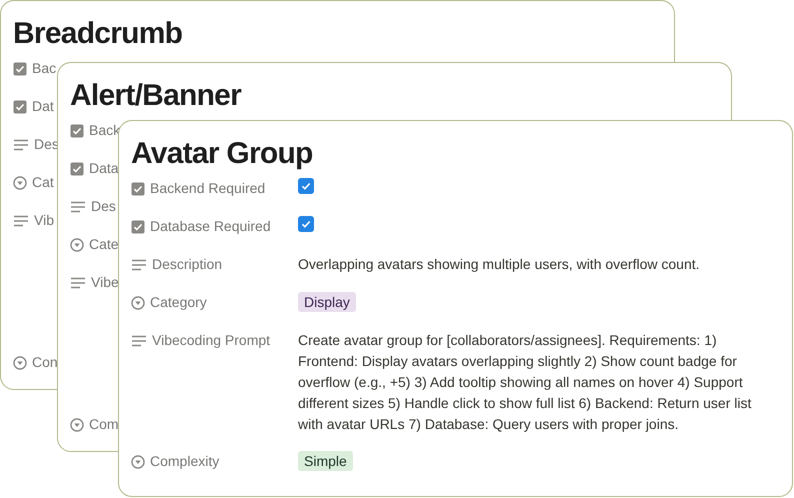 This screenshot has height=498, width=794. Describe the element at coordinates (325, 461) in the screenshot. I see `category-tag: Simple` at that location.